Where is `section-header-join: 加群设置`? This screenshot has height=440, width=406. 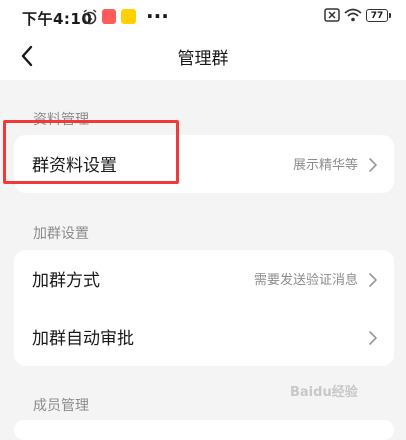 section-header-join: 加群设置 is located at coordinates (61, 234).